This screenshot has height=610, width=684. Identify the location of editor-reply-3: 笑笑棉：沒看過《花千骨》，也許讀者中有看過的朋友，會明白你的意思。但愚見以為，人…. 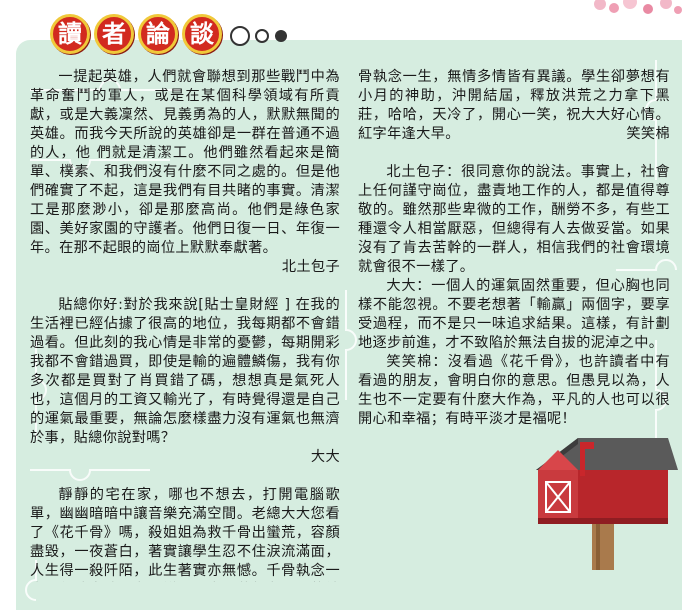
(514, 390).